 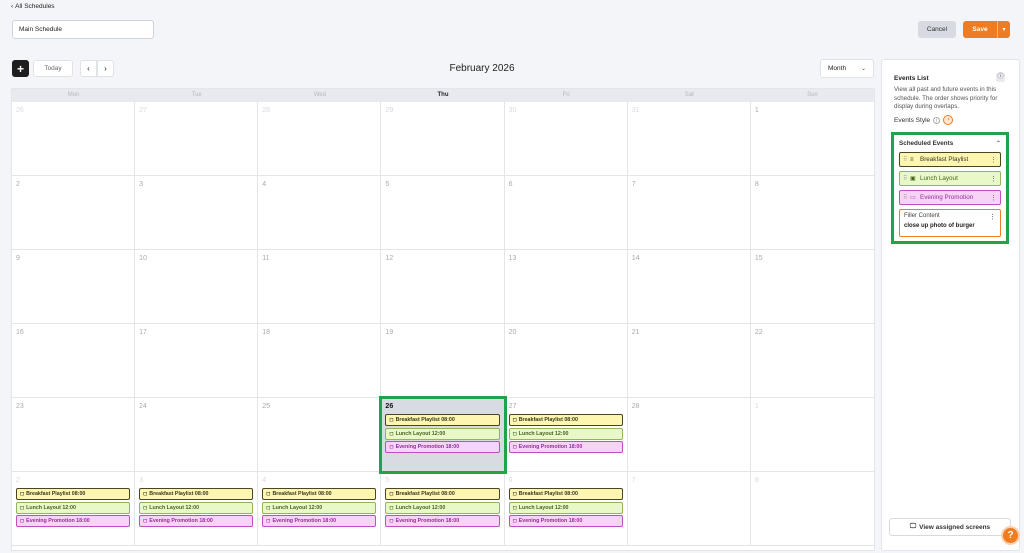 What do you see at coordinates (689, 361) in the screenshot?
I see `day-cell: 21` at bounding box center [689, 361].